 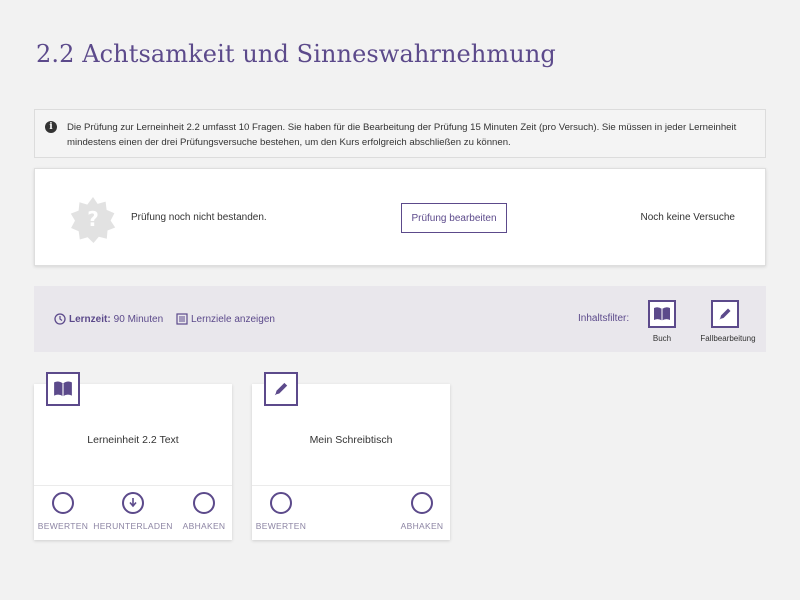 I want to click on download-label: HERUNTERLADEN, so click(x=133, y=526).